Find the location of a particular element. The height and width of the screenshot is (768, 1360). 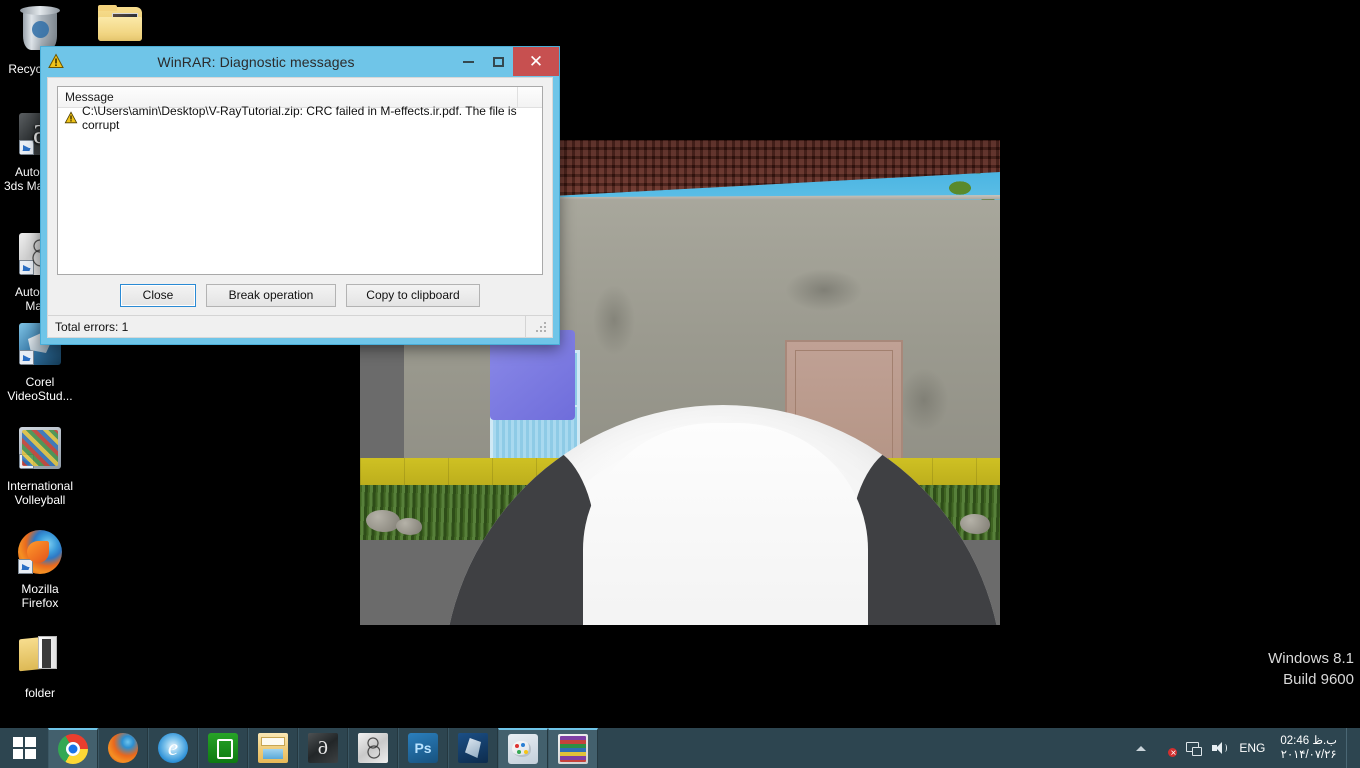

network-icon is located at coordinates (1194, 748).